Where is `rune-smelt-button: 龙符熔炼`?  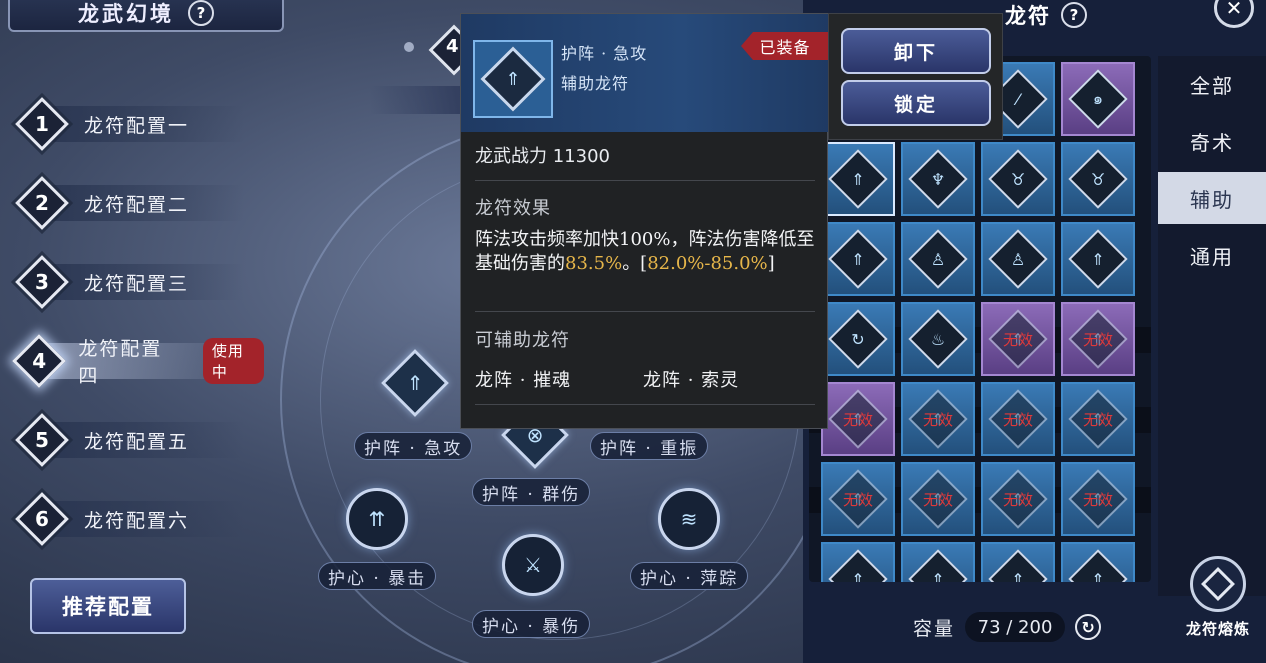 rune-smelt-button: 龙符熔炼 is located at coordinates (1218, 597).